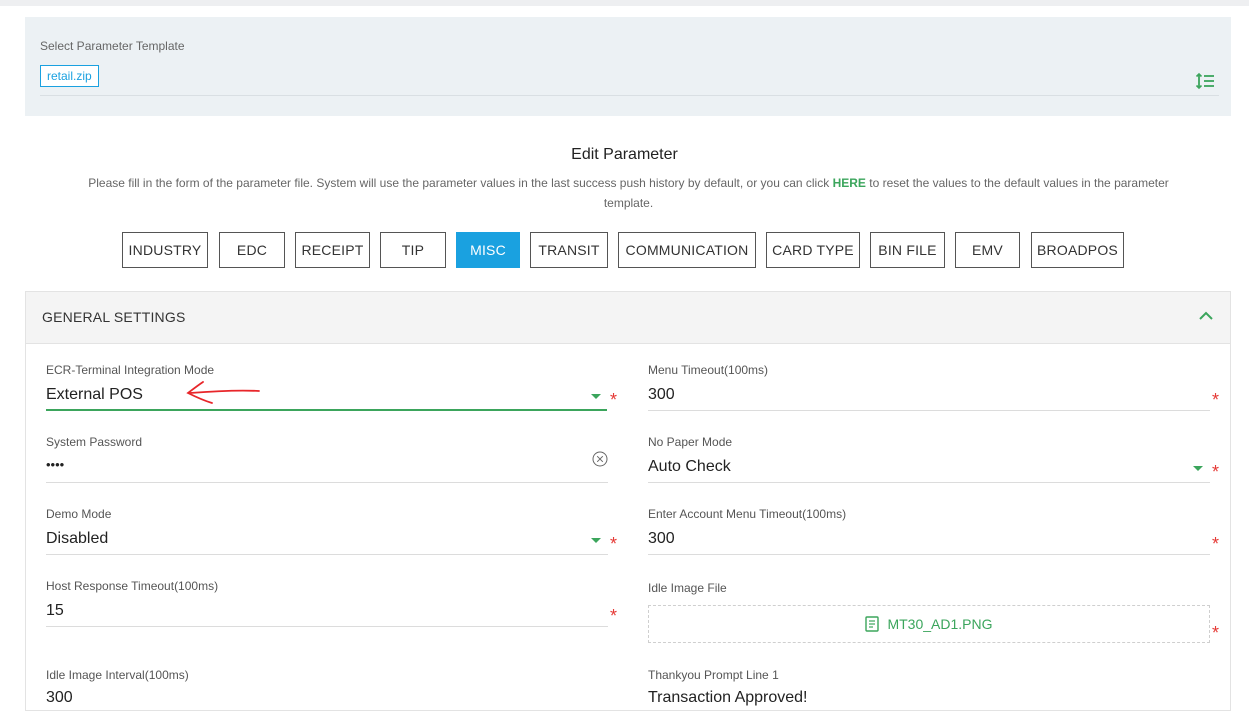 This screenshot has height=711, width=1249. What do you see at coordinates (55, 611) in the screenshot?
I see `host-response-timeout-input: 15` at bounding box center [55, 611].